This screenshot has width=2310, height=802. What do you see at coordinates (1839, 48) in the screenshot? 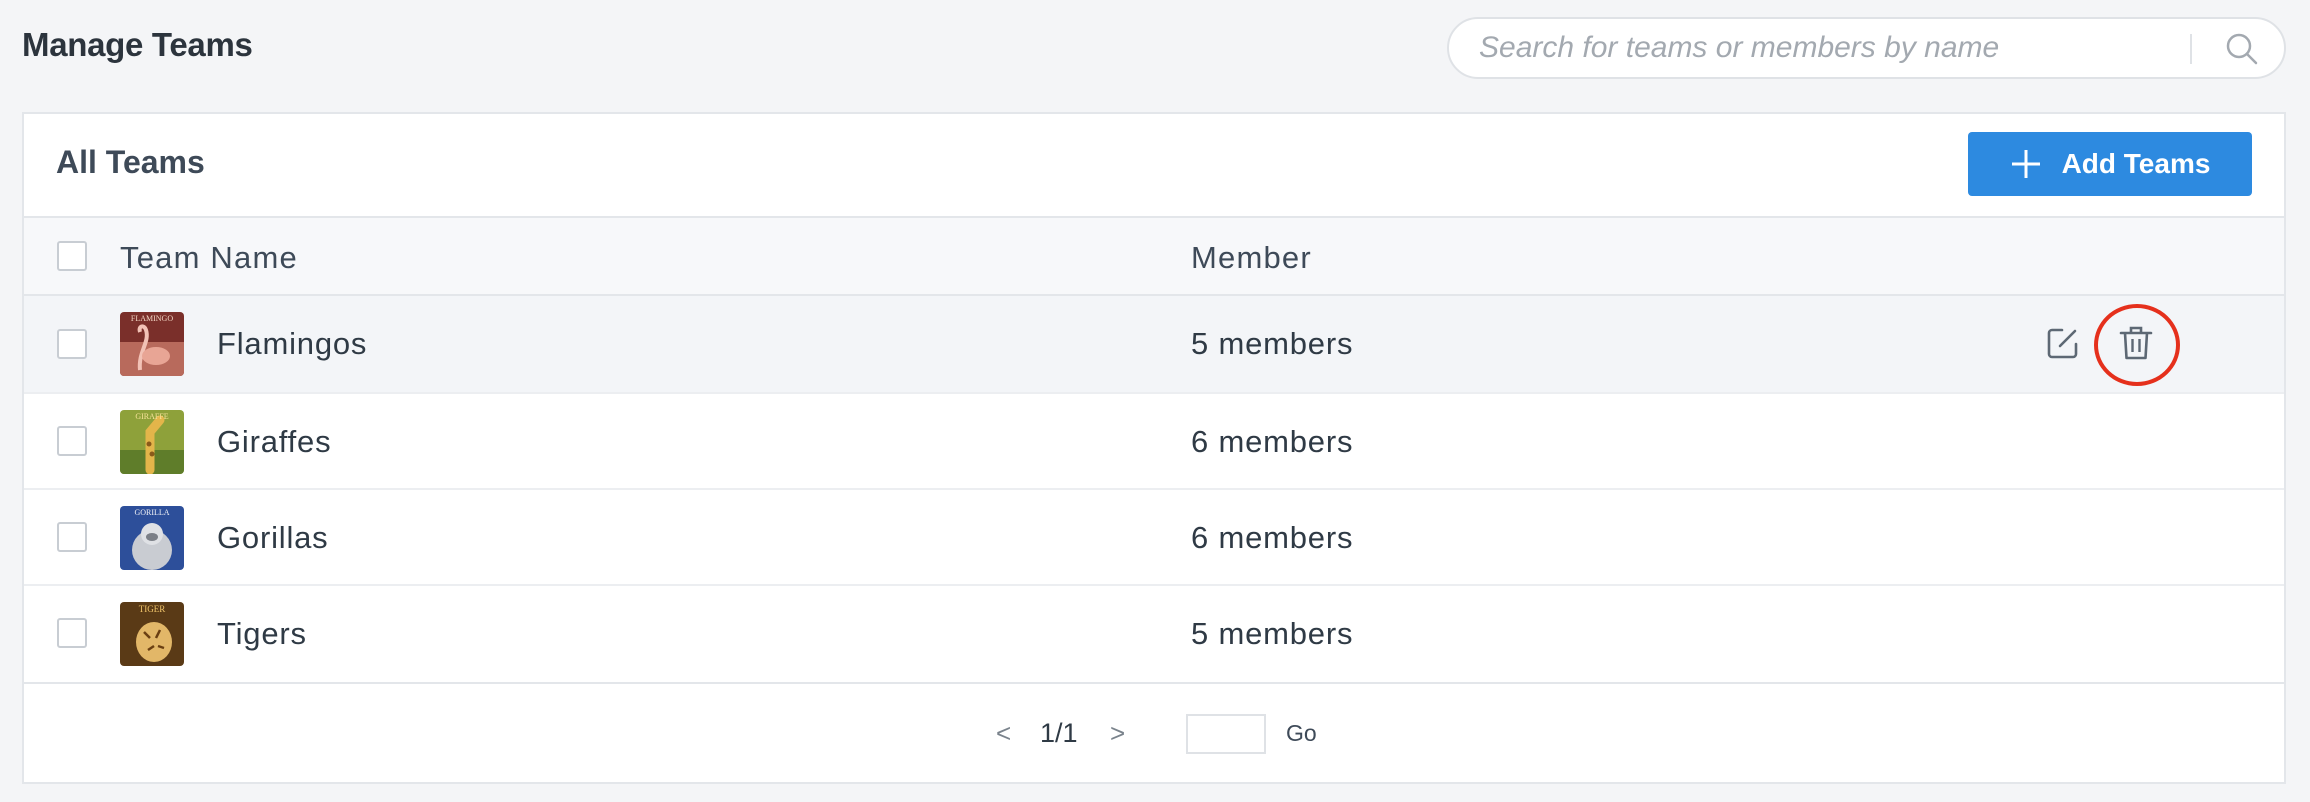
I see `search-input` at bounding box center [1839, 48].